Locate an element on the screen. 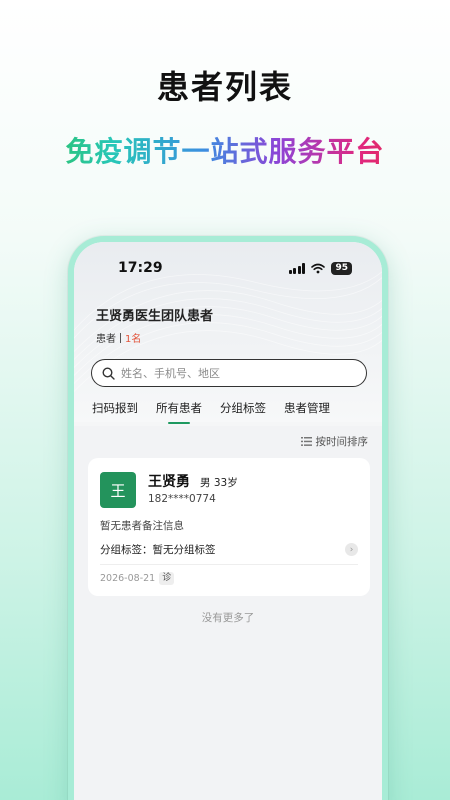 The width and height of the screenshot is (450, 800). signal-icon is located at coordinates (297, 268).